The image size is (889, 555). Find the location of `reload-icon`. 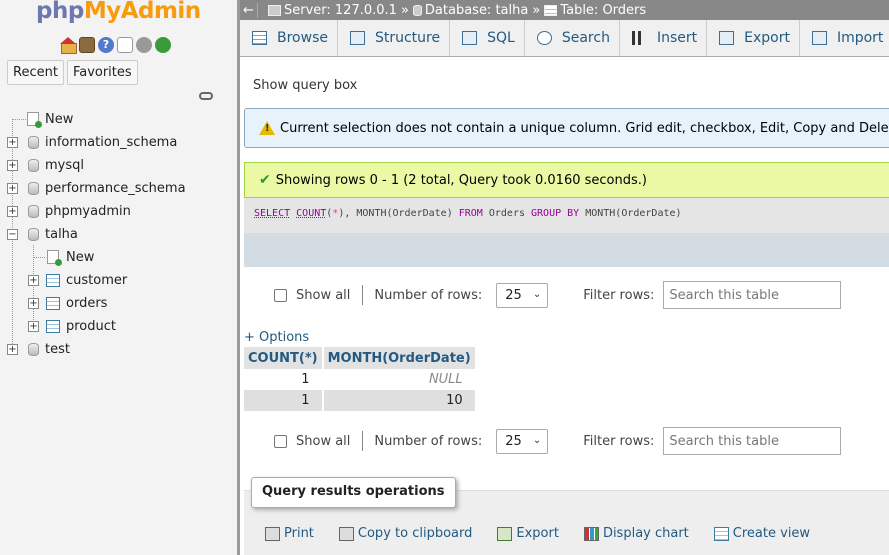

reload-icon is located at coordinates (163, 45).